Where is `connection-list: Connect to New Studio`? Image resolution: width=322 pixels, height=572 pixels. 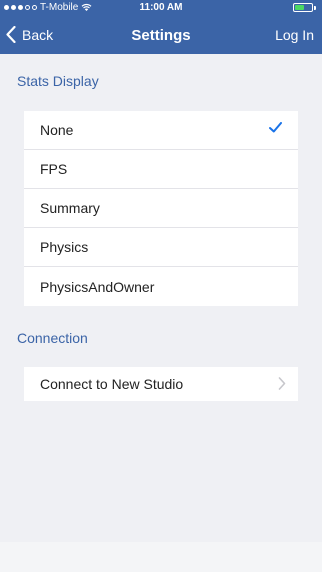 connection-list: Connect to New Studio is located at coordinates (161, 384).